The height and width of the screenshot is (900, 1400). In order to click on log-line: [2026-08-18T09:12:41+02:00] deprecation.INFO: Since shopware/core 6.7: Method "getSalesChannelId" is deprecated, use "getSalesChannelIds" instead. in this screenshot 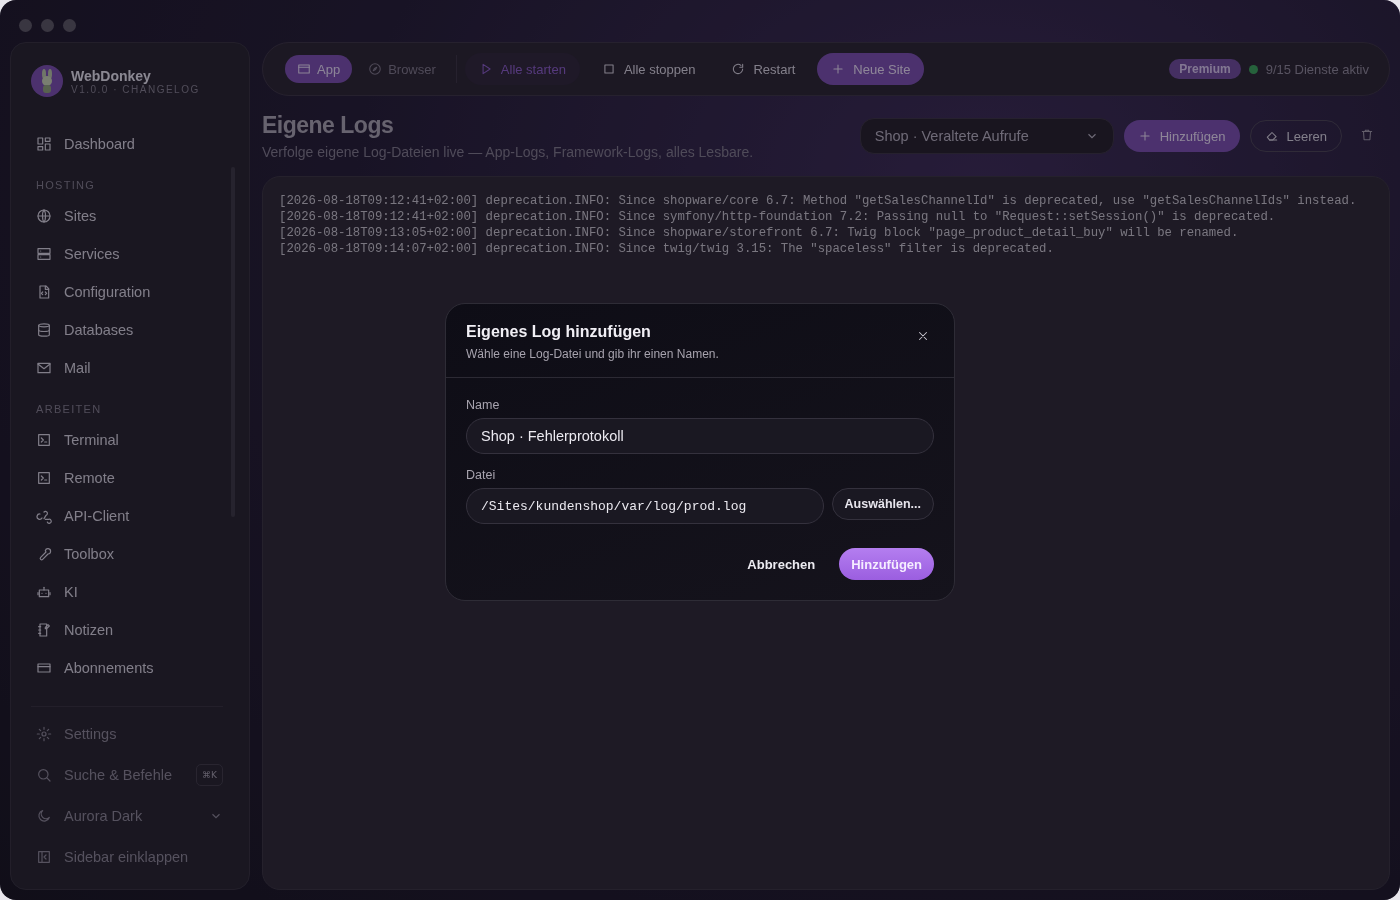, I will do `click(818, 201)`.